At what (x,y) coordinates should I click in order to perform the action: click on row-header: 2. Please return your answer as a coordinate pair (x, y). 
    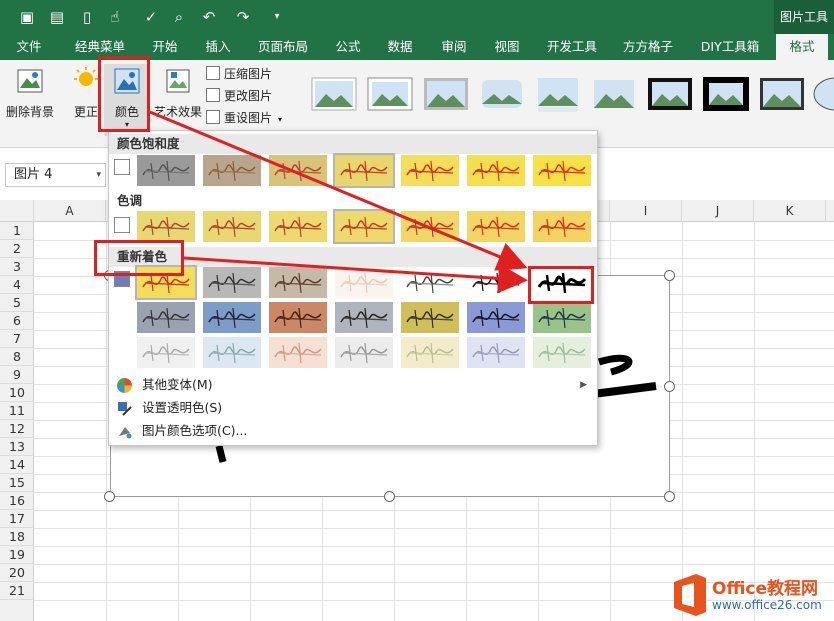
    Looking at the image, I should click on (17, 249).